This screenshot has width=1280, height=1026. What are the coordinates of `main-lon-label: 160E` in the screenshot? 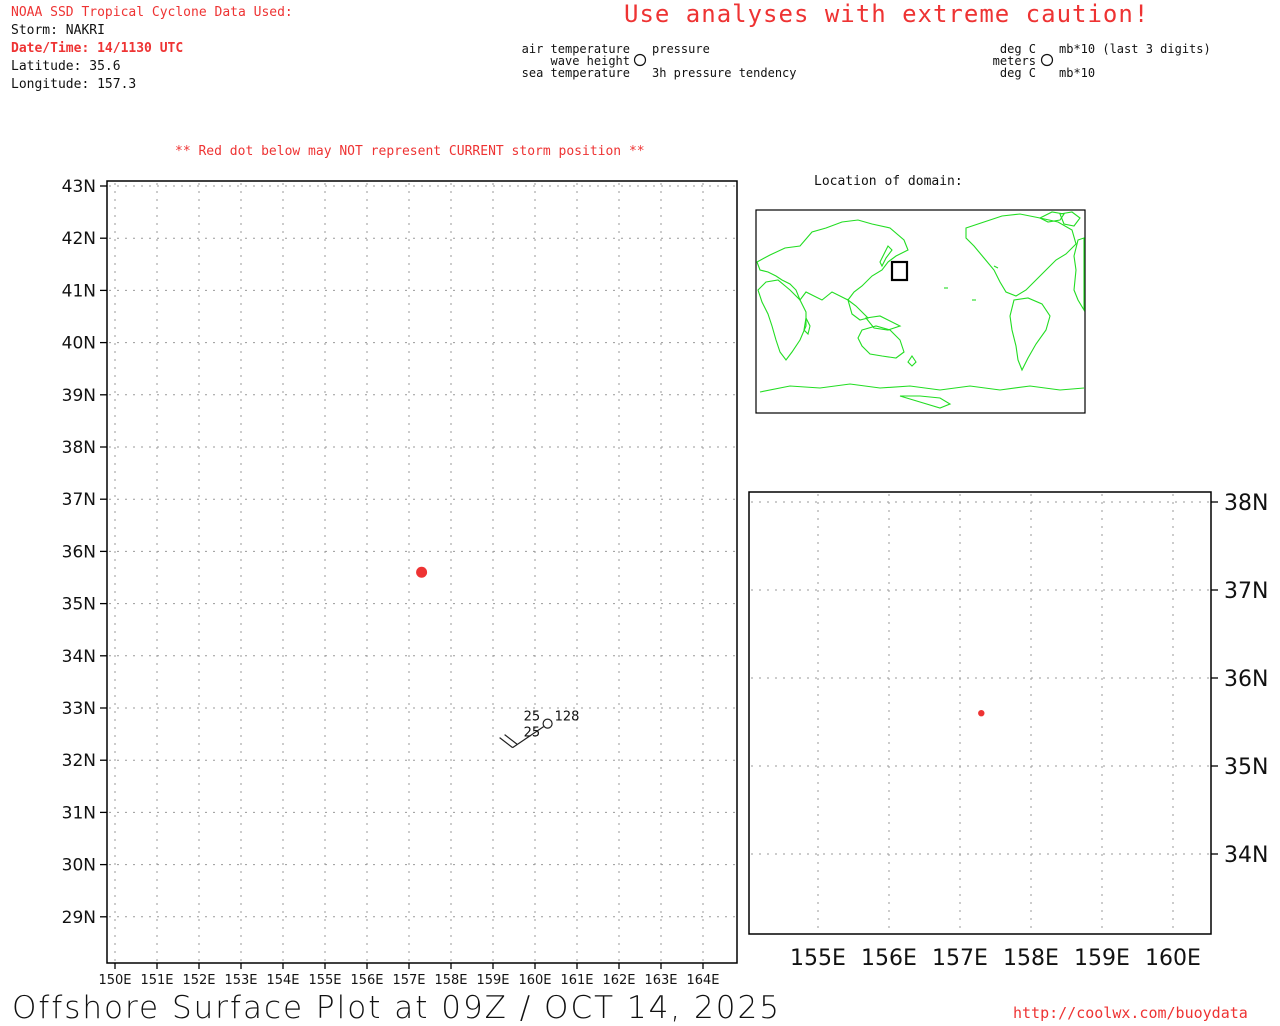 It's located at (534, 980).